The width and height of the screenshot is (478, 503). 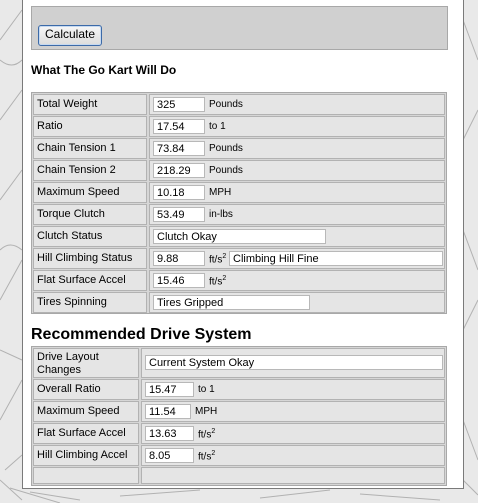 I want to click on value-field: 325, so click(x=179, y=104).